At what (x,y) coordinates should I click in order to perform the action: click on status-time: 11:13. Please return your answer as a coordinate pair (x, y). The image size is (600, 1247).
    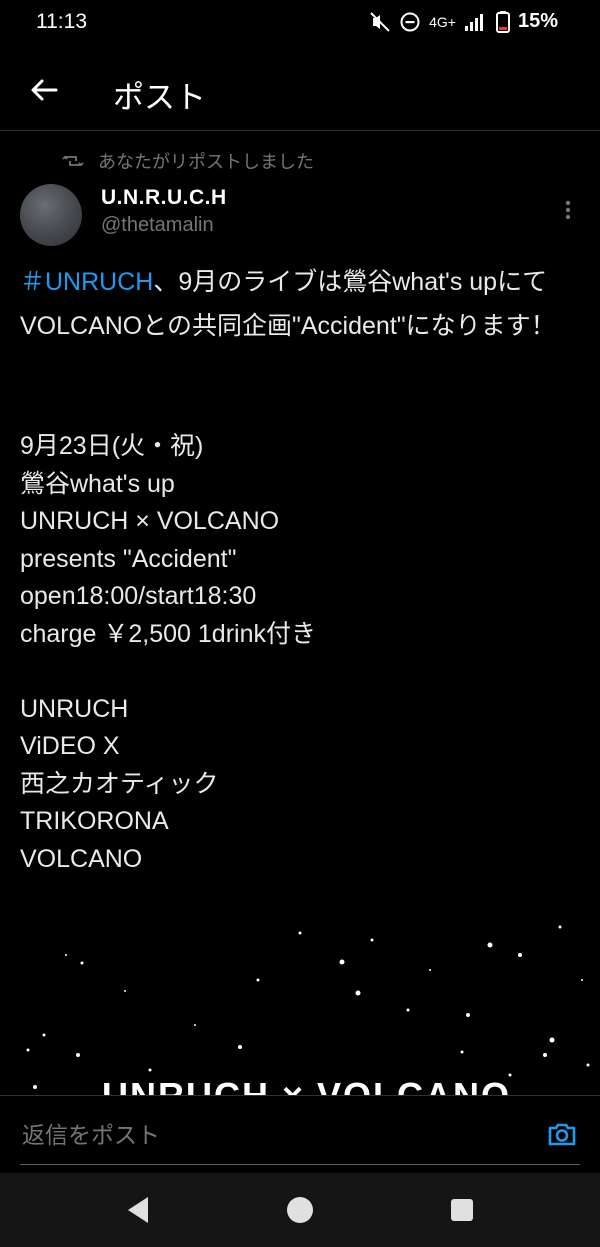
    Looking at the image, I should click on (61, 21).